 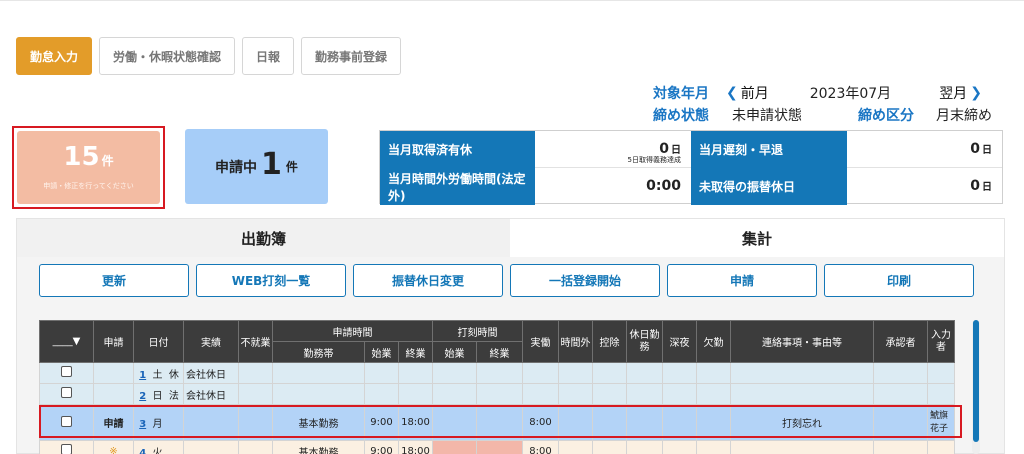 I want to click on next-month-link: 翌月, so click(x=953, y=93).